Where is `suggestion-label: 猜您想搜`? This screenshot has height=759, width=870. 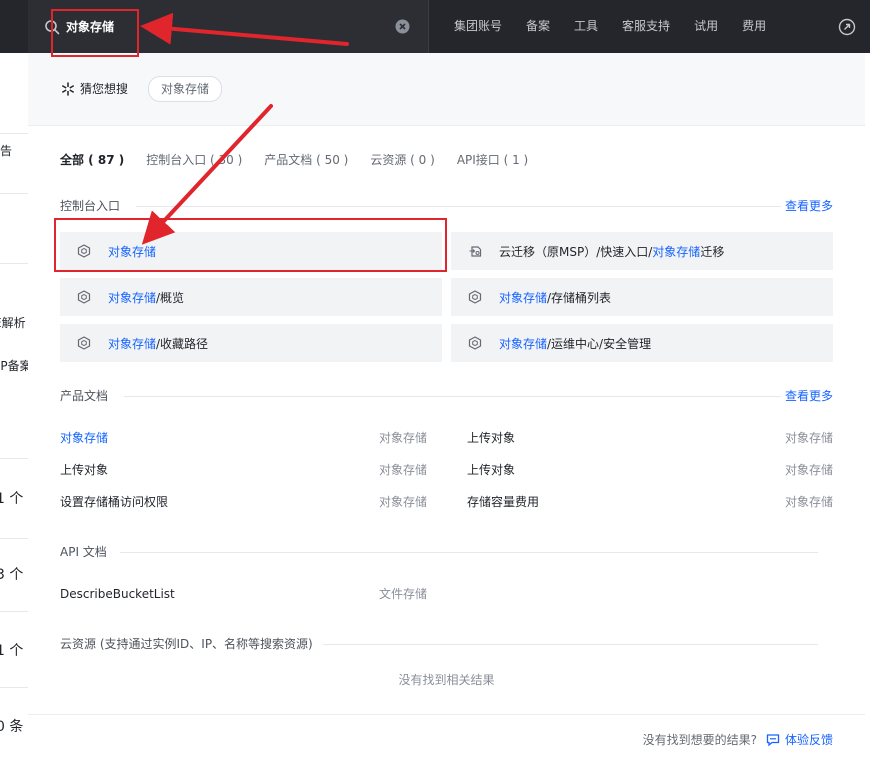
suggestion-label: 猜您想搜 is located at coordinates (104, 89).